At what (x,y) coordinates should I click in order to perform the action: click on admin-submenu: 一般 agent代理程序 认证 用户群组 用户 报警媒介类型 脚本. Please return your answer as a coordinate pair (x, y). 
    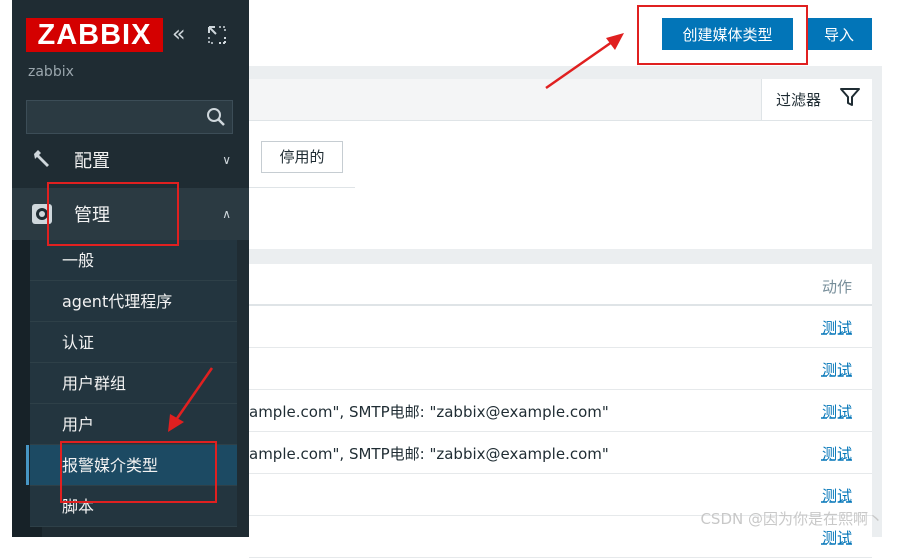
    Looking at the image, I should click on (131, 383).